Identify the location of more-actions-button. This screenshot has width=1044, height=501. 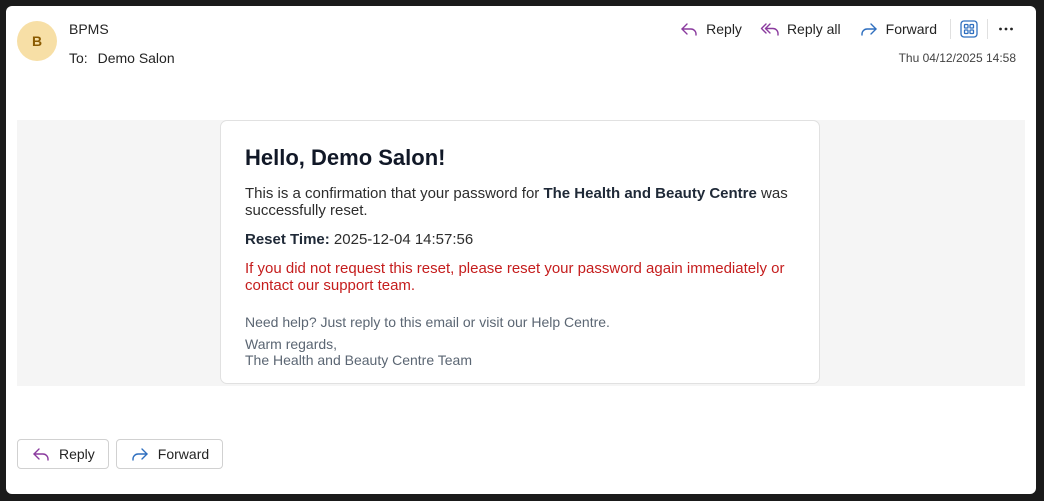
(1006, 29).